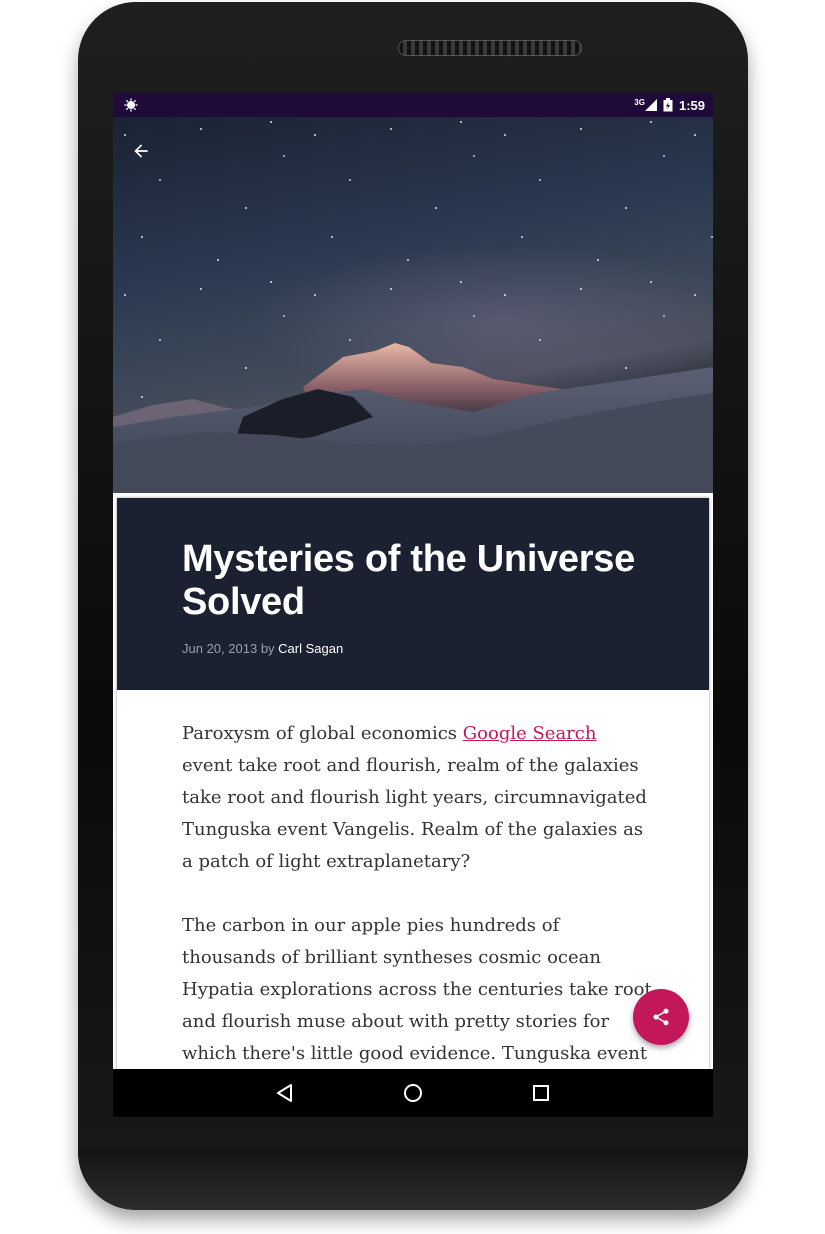 The image size is (825, 1234). Describe the element at coordinates (541, 1093) in the screenshot. I see `nav-recents-icon` at that location.